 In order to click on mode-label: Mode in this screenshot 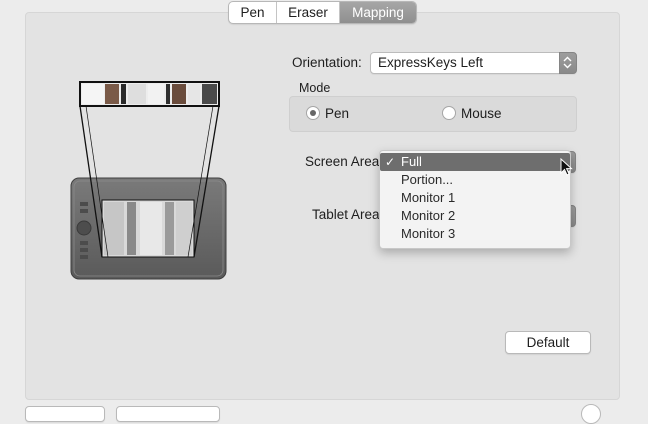, I will do `click(315, 88)`.